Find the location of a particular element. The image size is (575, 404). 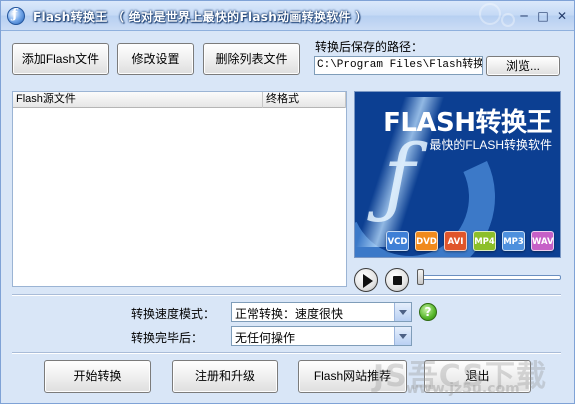

window-title: Flash转换王 （ 绝对是世界上最快的Flash动画转换软件 ） is located at coordinates (200, 17).